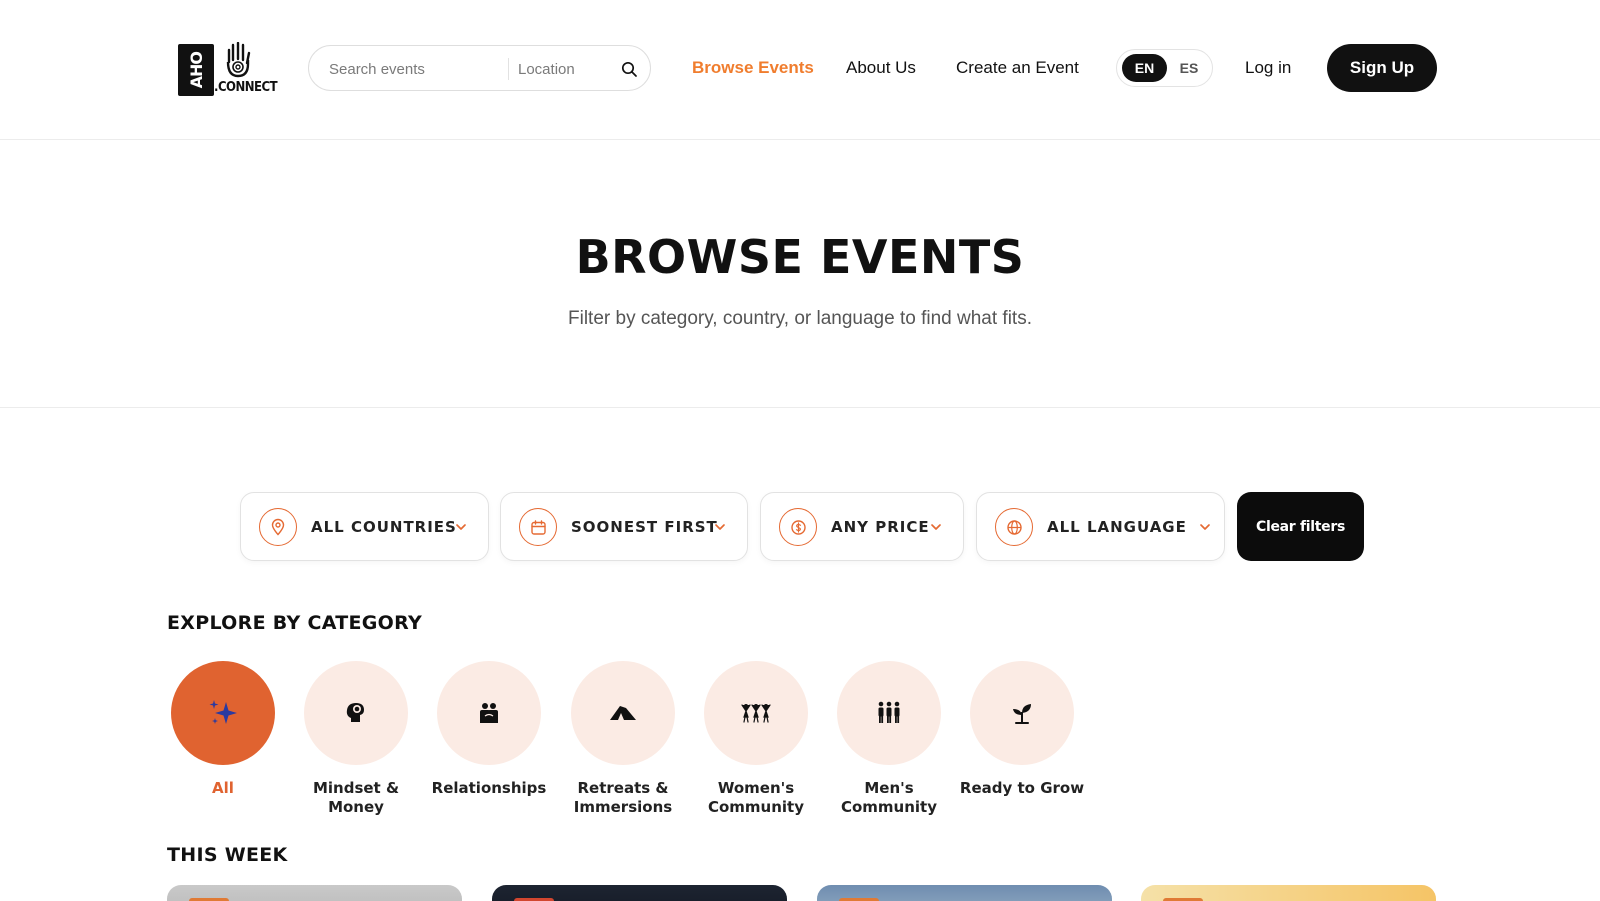  I want to click on category-mindset-label: Mindset & Money, so click(356, 797).